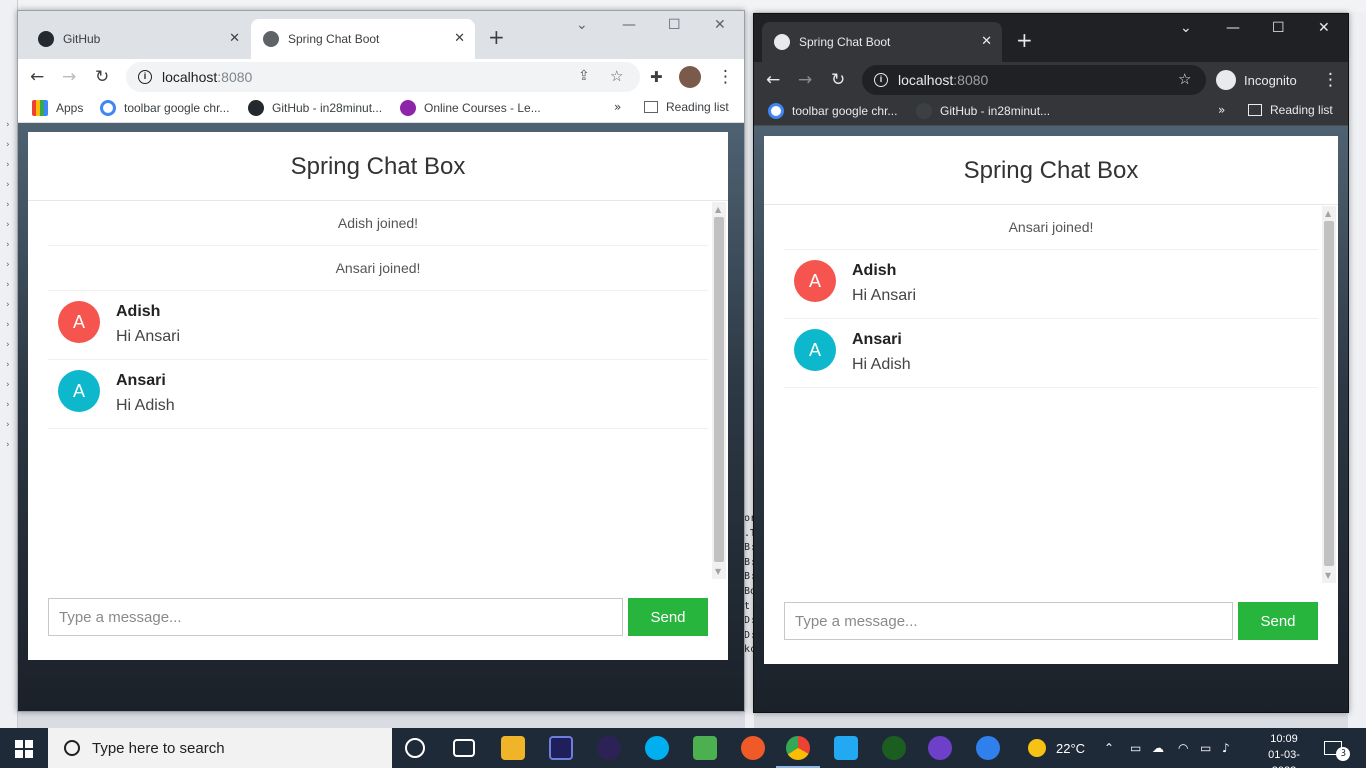 This screenshot has width=1366, height=768. What do you see at coordinates (464, 748) in the screenshot?
I see `task-view-icon` at bounding box center [464, 748].